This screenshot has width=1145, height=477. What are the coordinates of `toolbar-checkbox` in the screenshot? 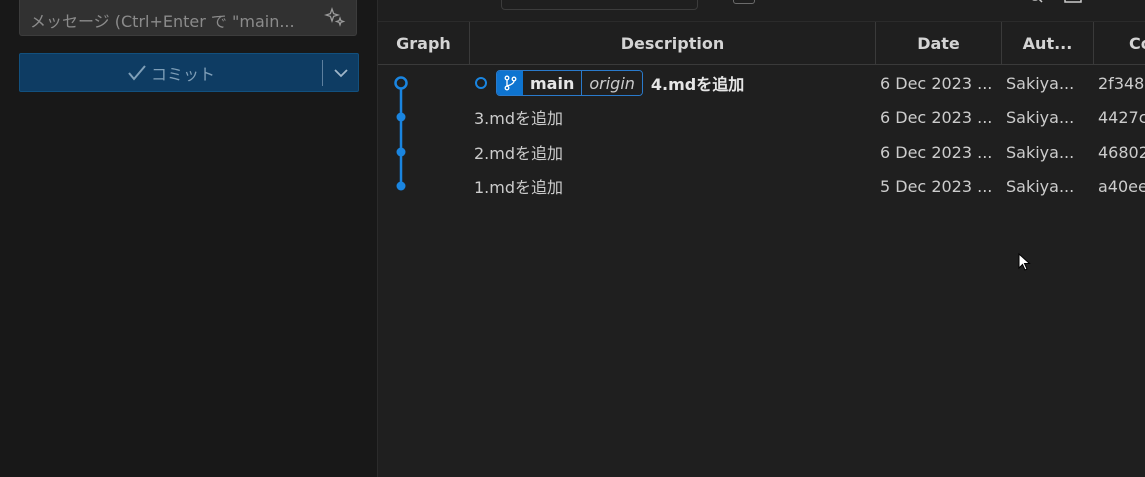 It's located at (744, 2).